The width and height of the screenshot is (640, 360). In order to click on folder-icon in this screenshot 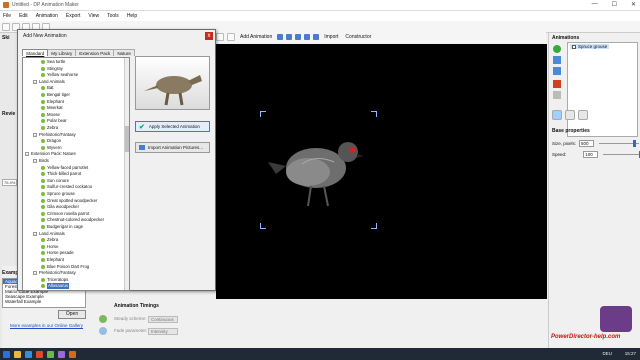, I will do `click(17, 354)`.